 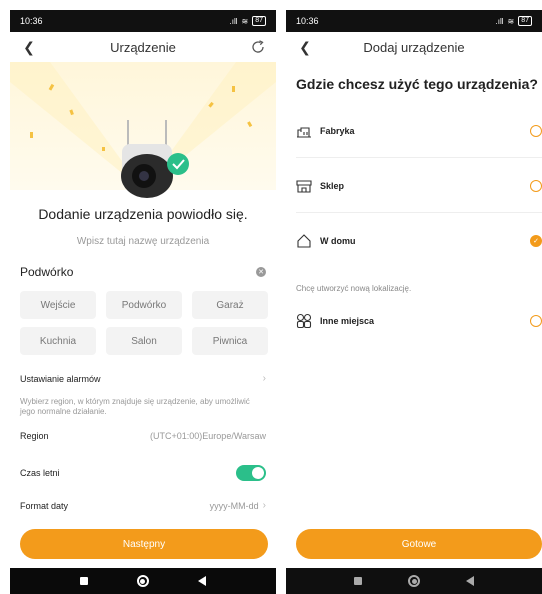 What do you see at coordinates (208, 436) in the screenshot?
I see `region-value: (UTC+01:00)Europe/Warsaw` at bounding box center [208, 436].